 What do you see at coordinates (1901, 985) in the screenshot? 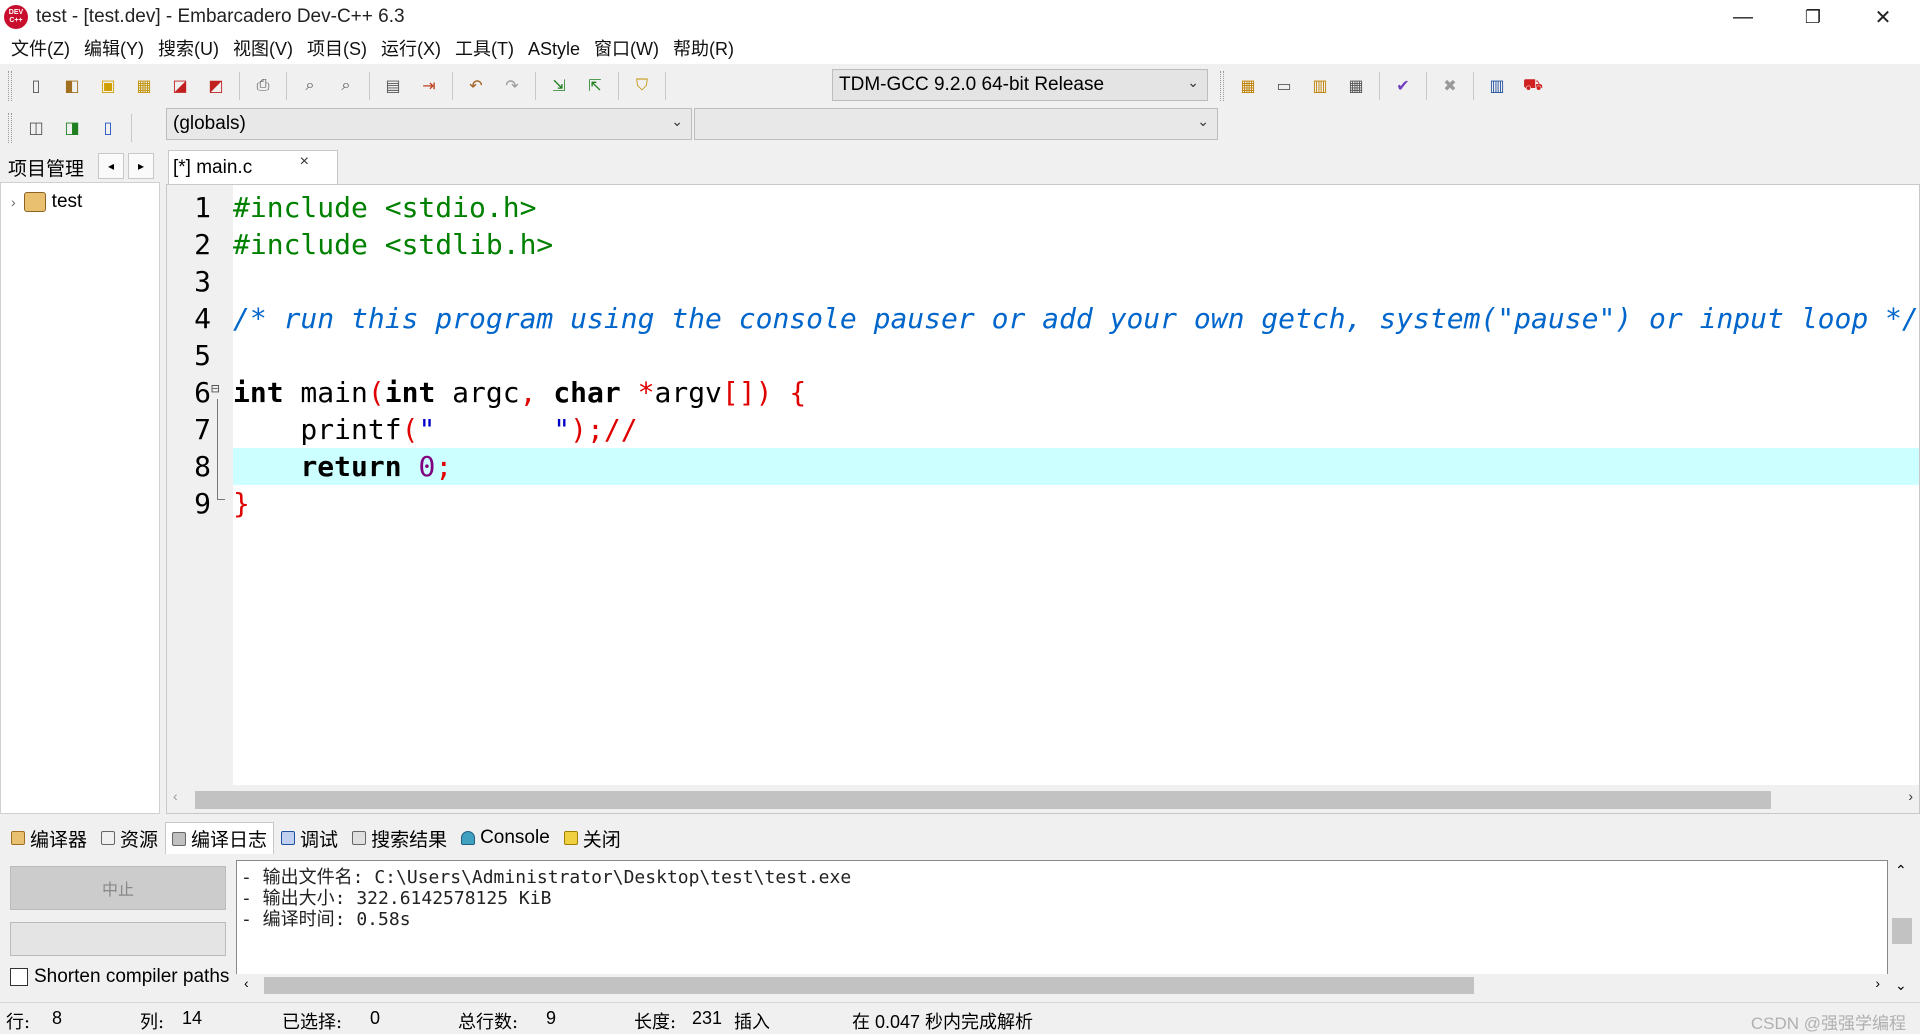
I see `scroll-down-icon: ⌄` at bounding box center [1901, 985].